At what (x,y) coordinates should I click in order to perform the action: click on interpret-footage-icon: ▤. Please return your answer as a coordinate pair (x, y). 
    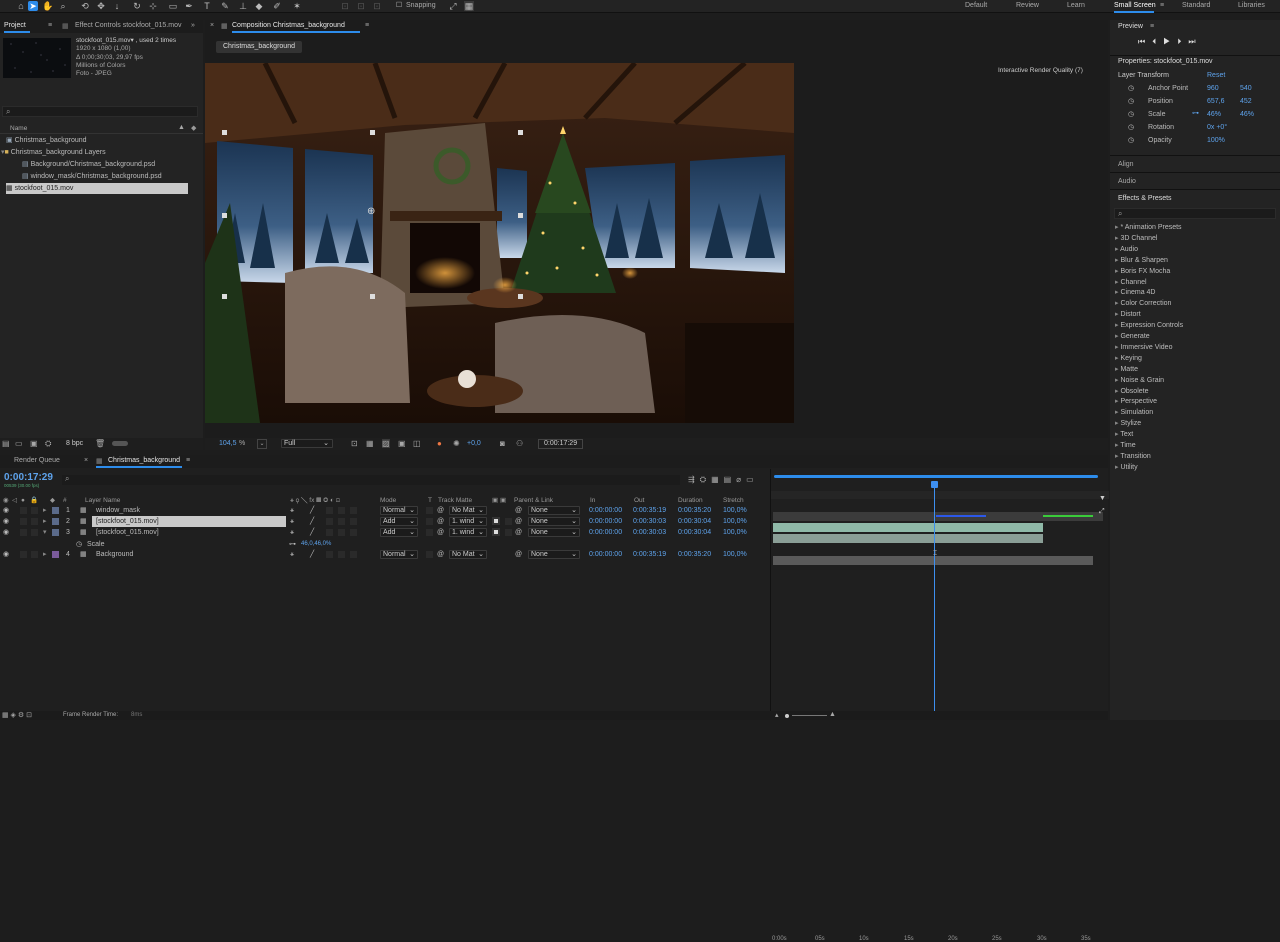
    Looking at the image, I should click on (6, 443).